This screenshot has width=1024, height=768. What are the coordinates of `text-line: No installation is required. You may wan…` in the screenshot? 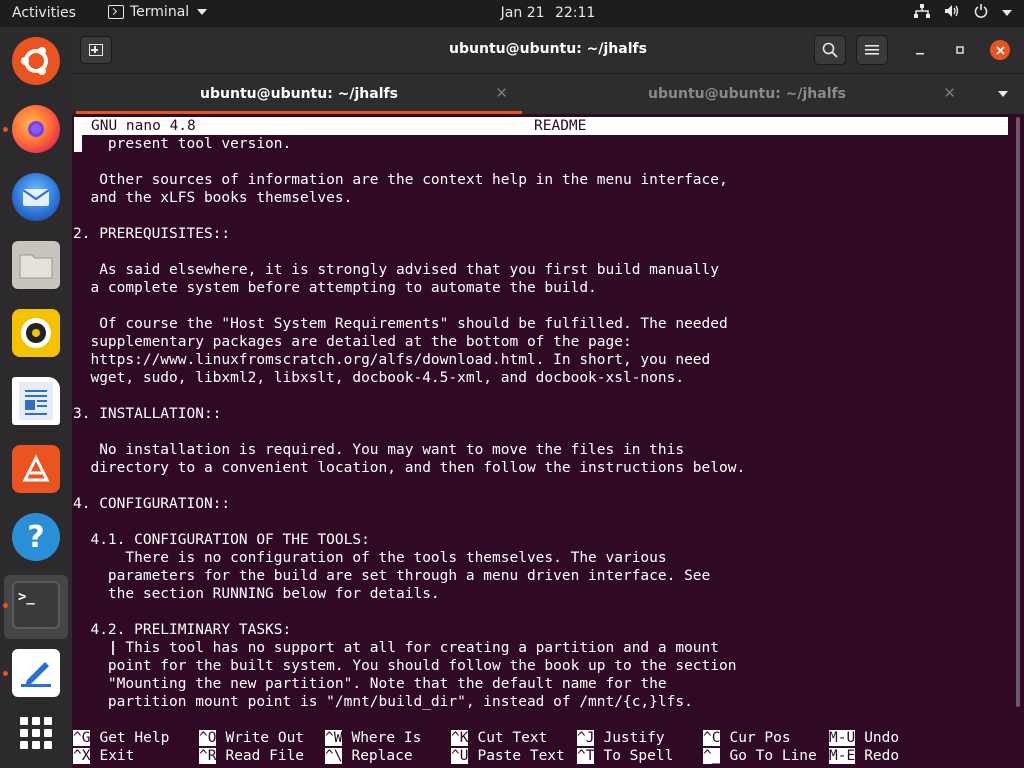 It's located at (379, 450).